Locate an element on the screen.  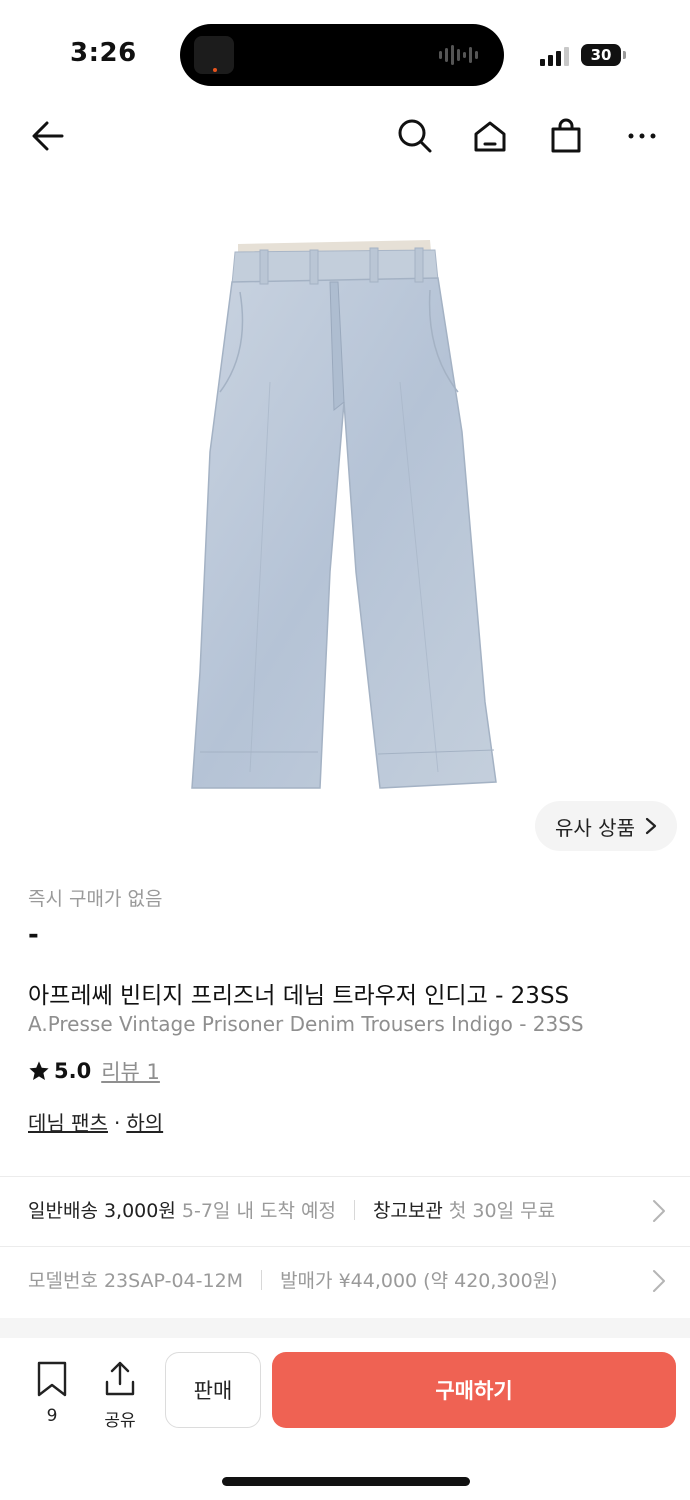
share-button: 공유 is located at coordinates (120, 1395).